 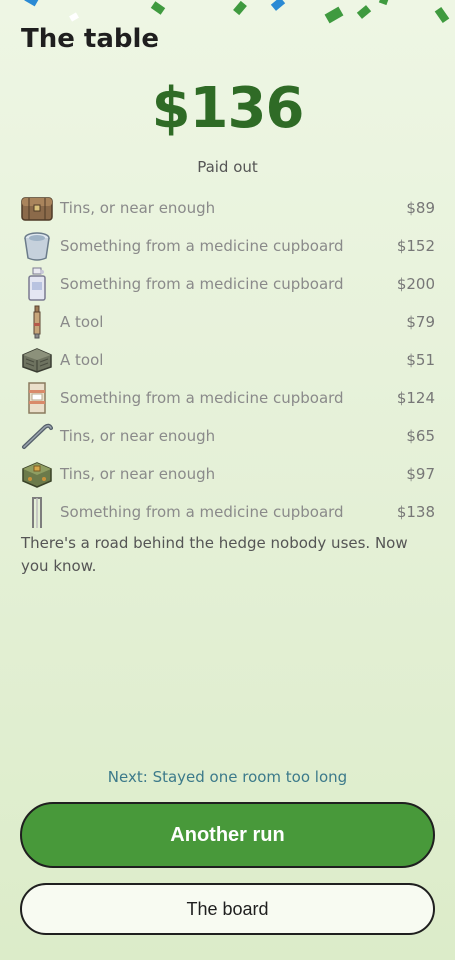 I want to click on crowbar-icon, so click(x=37, y=436).